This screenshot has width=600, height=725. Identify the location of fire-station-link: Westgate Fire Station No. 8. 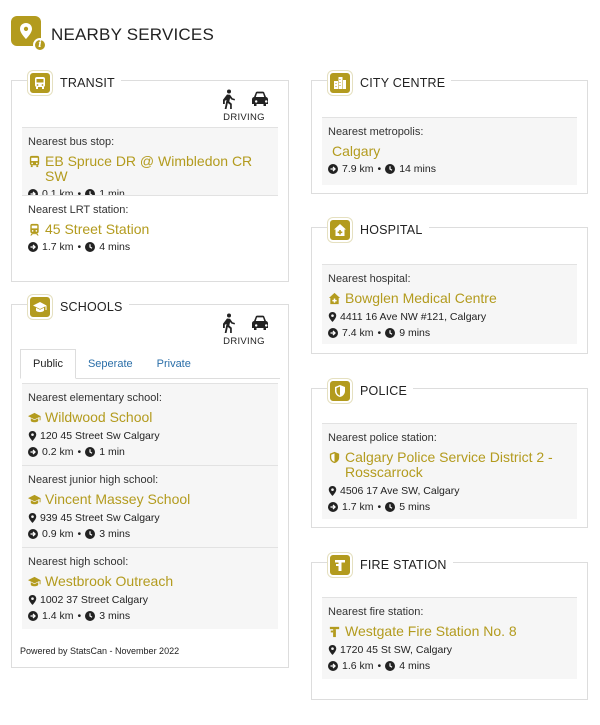
(449, 631).